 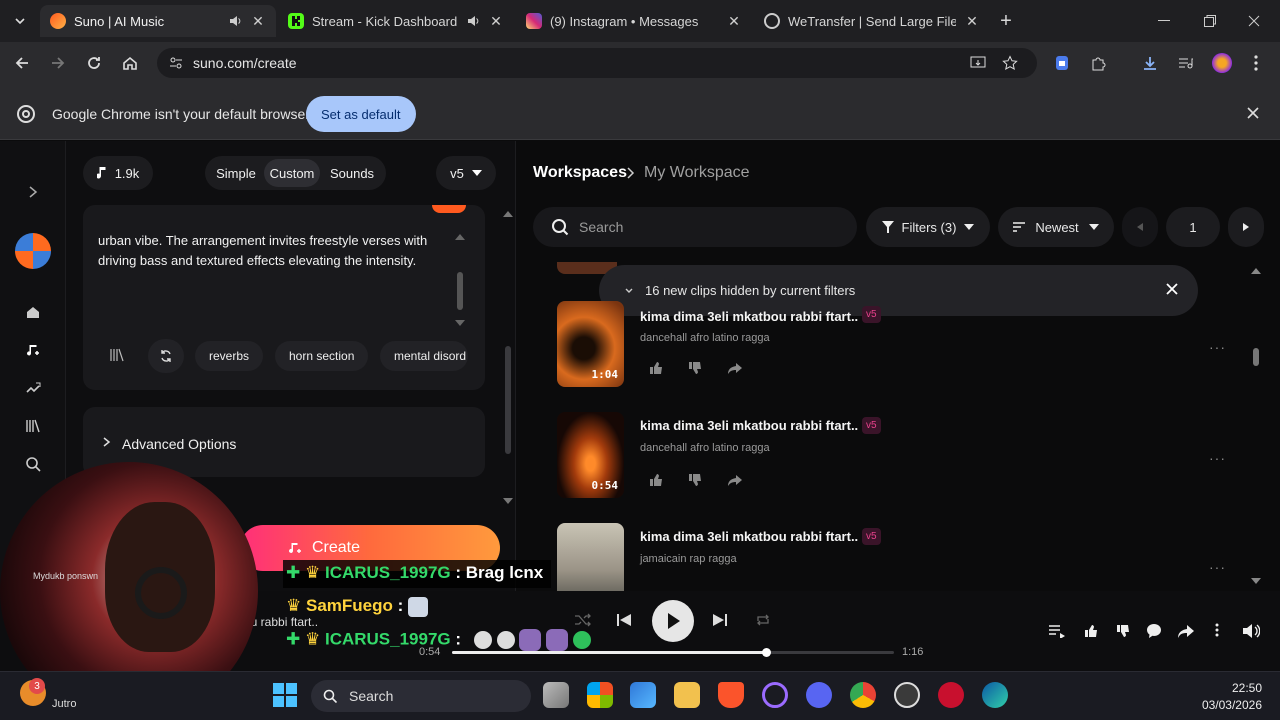 I want to click on close-window-icon, so click(x=1254, y=21).